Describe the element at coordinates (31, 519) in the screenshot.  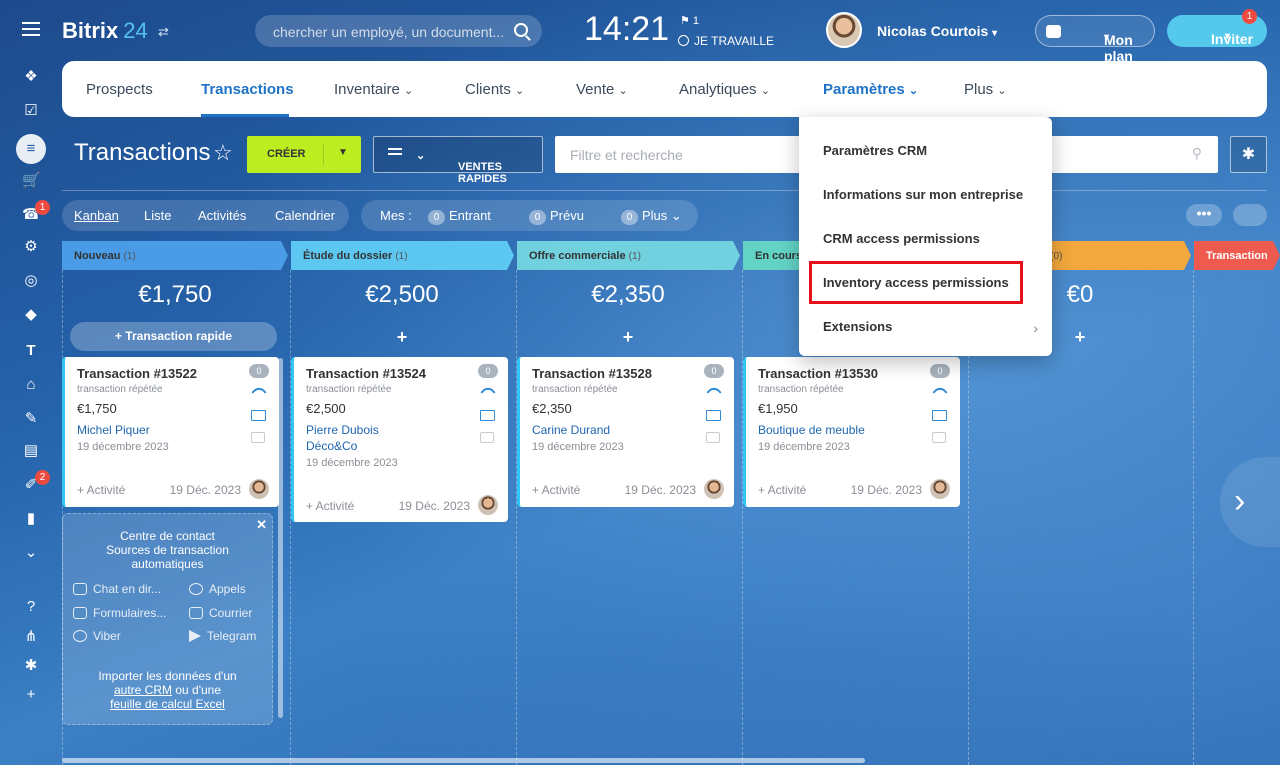
I see `analytics-icon: ▮` at that location.